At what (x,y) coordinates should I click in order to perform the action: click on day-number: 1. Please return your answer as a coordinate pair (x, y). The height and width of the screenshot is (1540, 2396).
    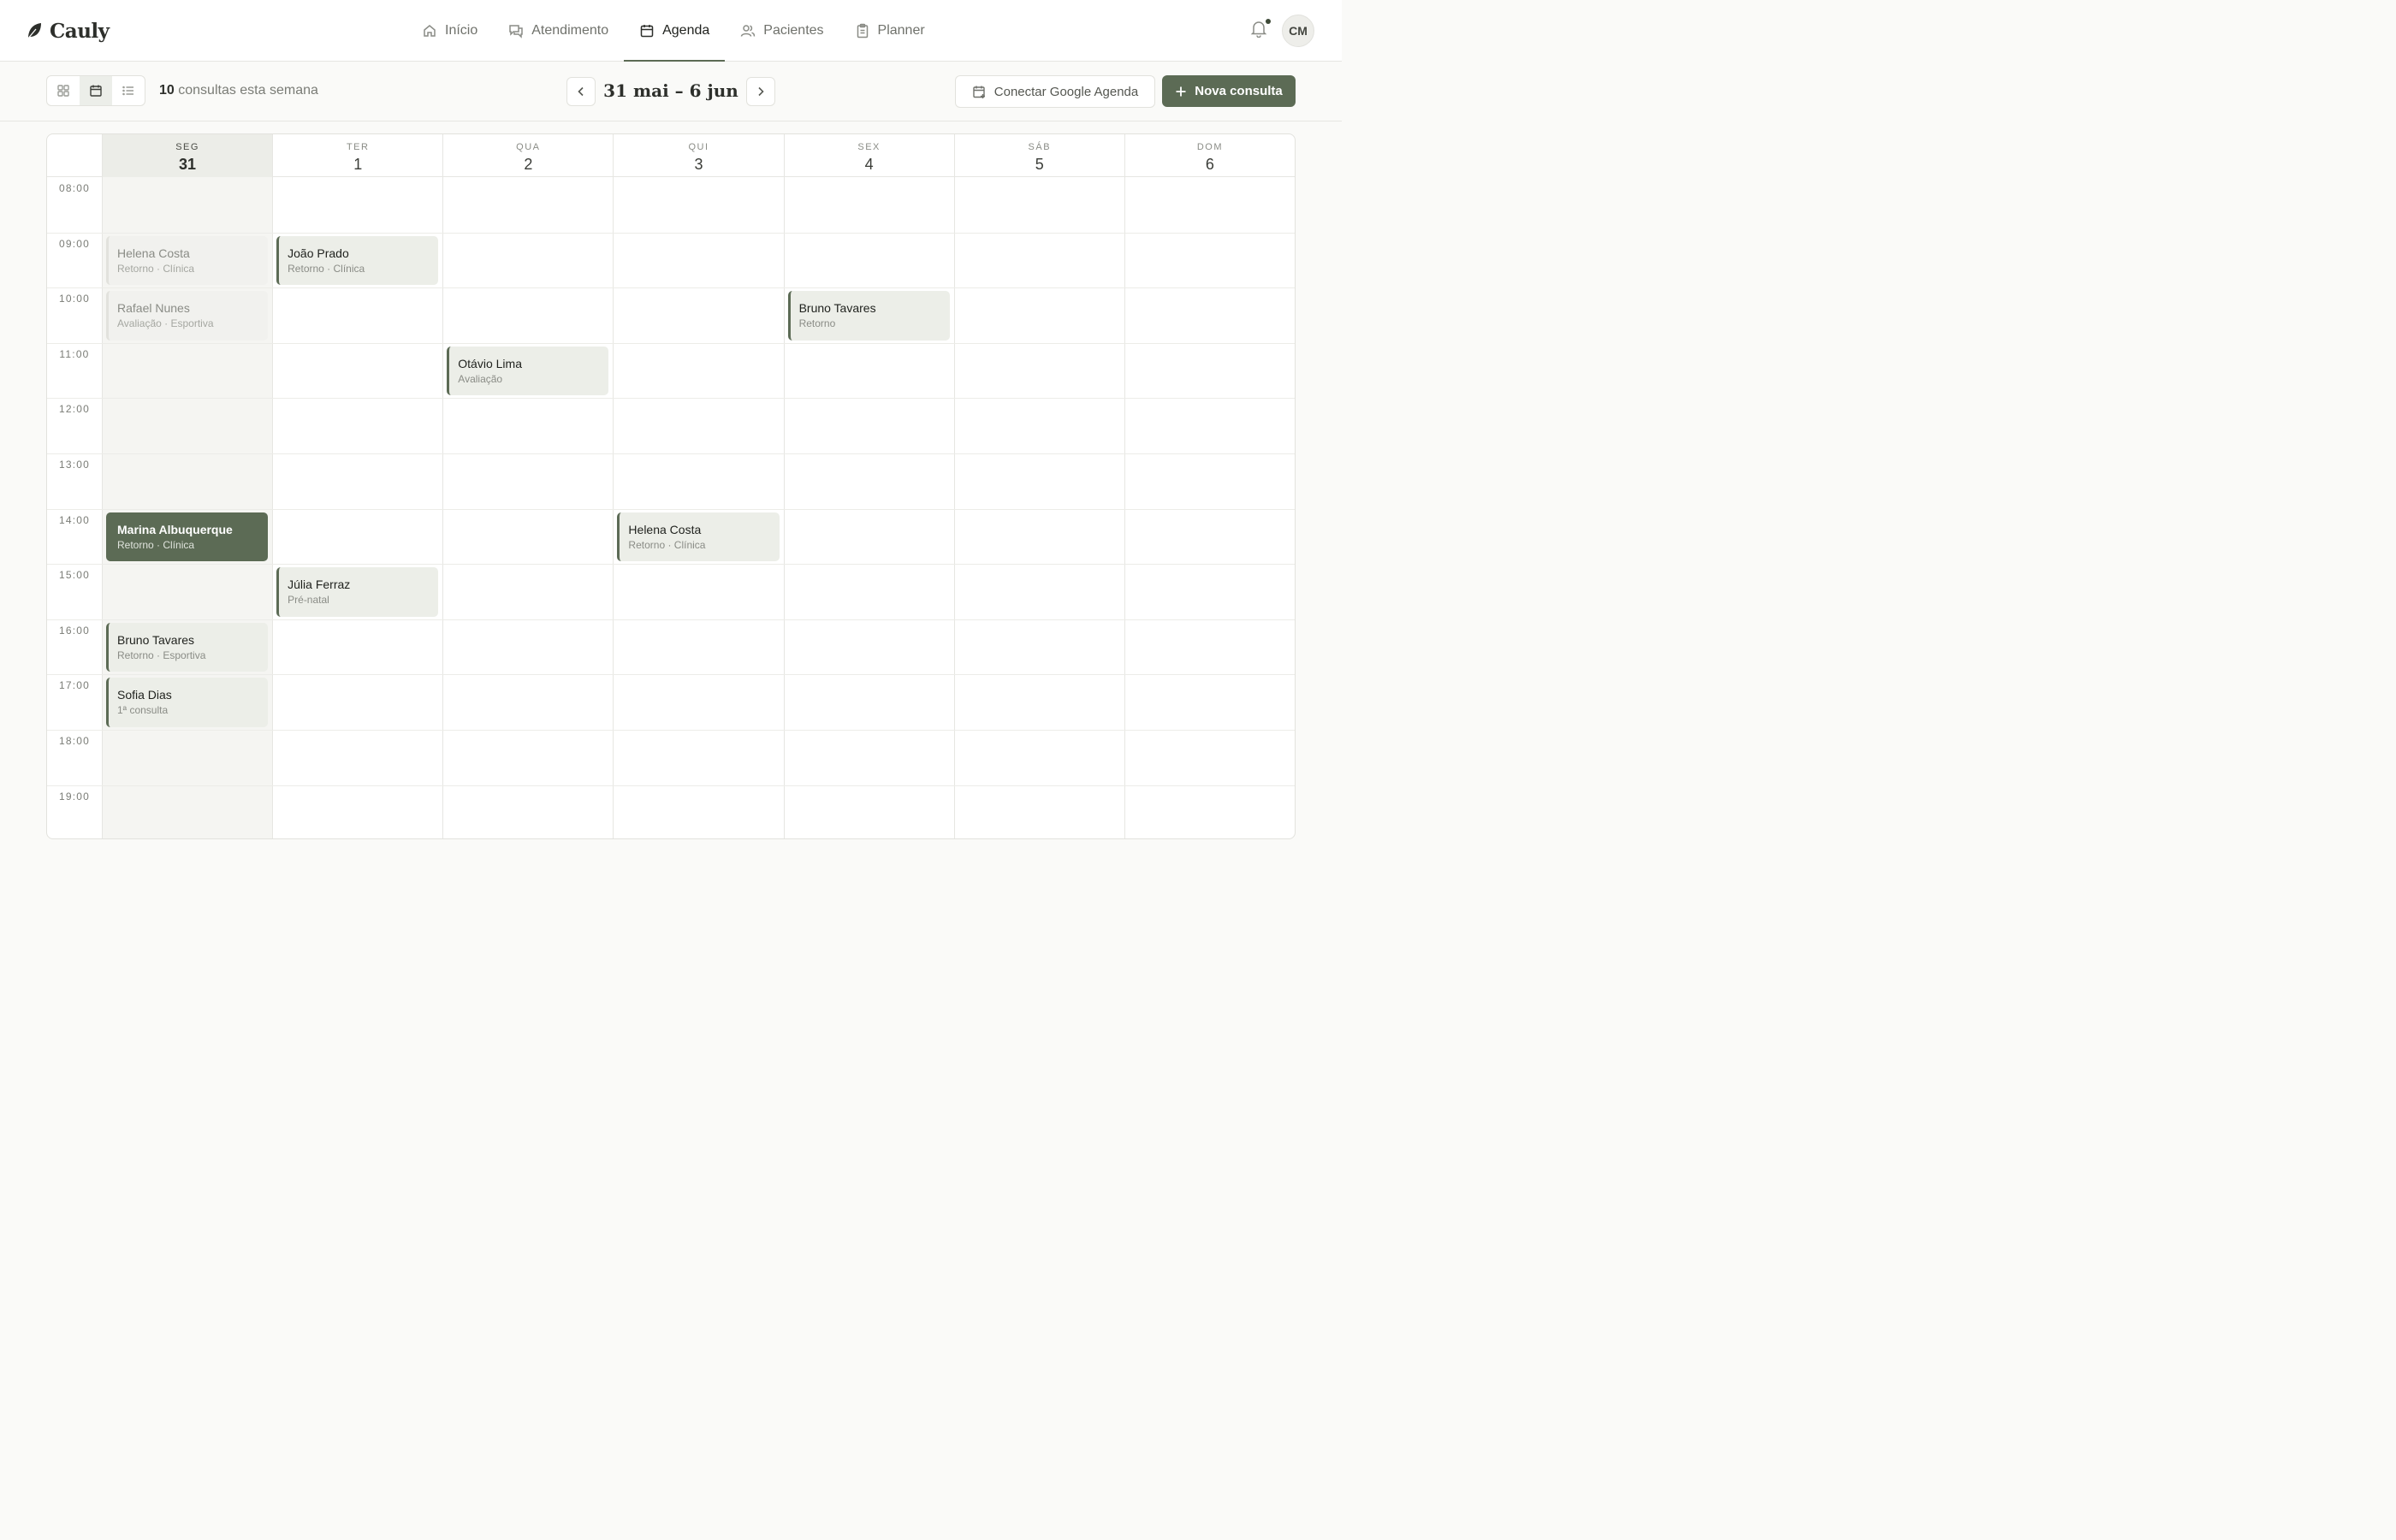
    Looking at the image, I should click on (358, 164).